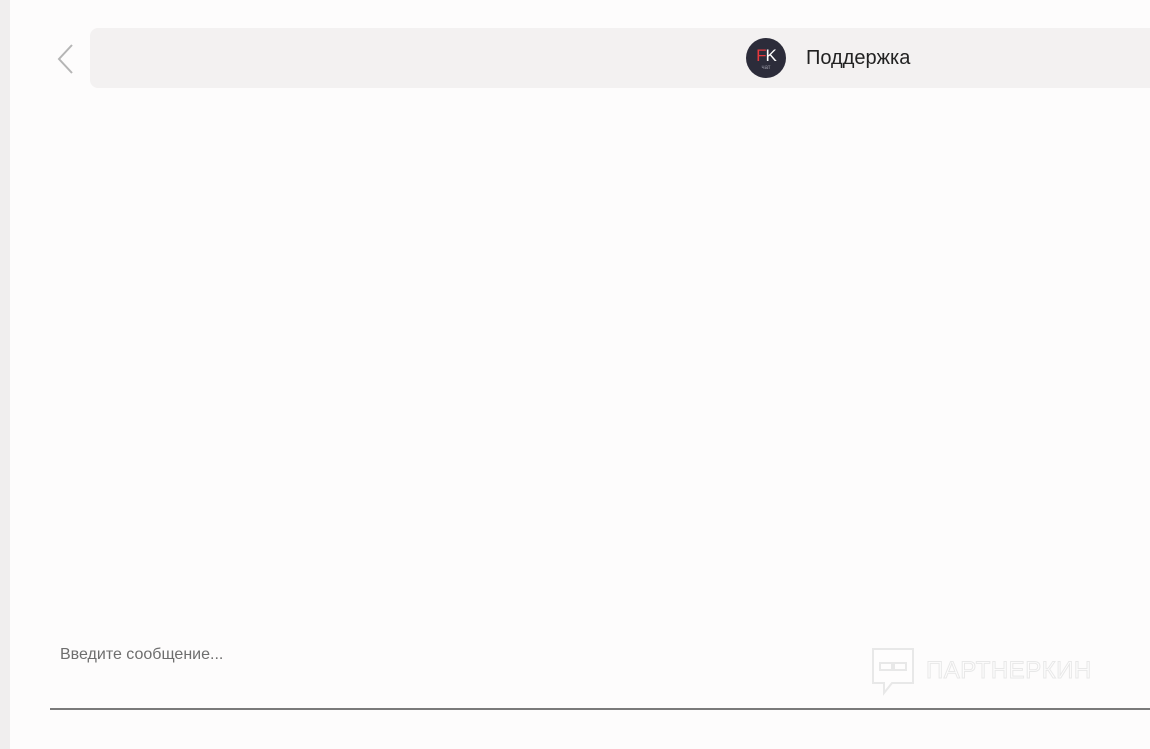 This screenshot has height=749, width=1150. I want to click on chat-bubble-icon, so click(893, 672).